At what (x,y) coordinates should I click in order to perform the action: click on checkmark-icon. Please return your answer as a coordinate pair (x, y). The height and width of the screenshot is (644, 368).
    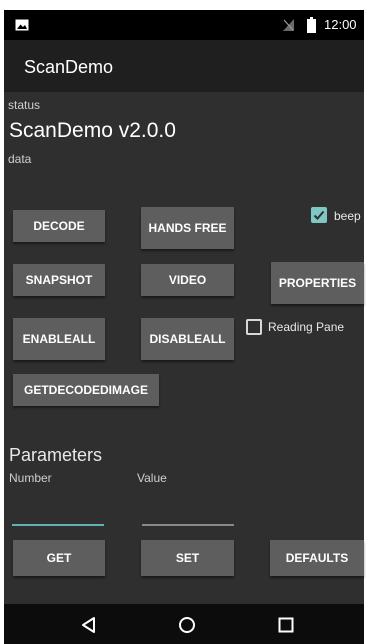
    Looking at the image, I should click on (319, 215).